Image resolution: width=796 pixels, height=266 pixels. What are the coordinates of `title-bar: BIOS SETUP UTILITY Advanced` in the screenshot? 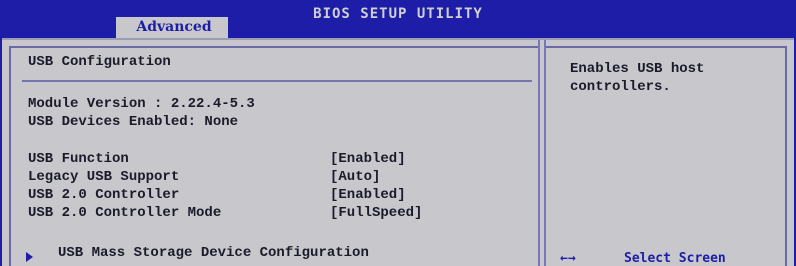 It's located at (398, 19).